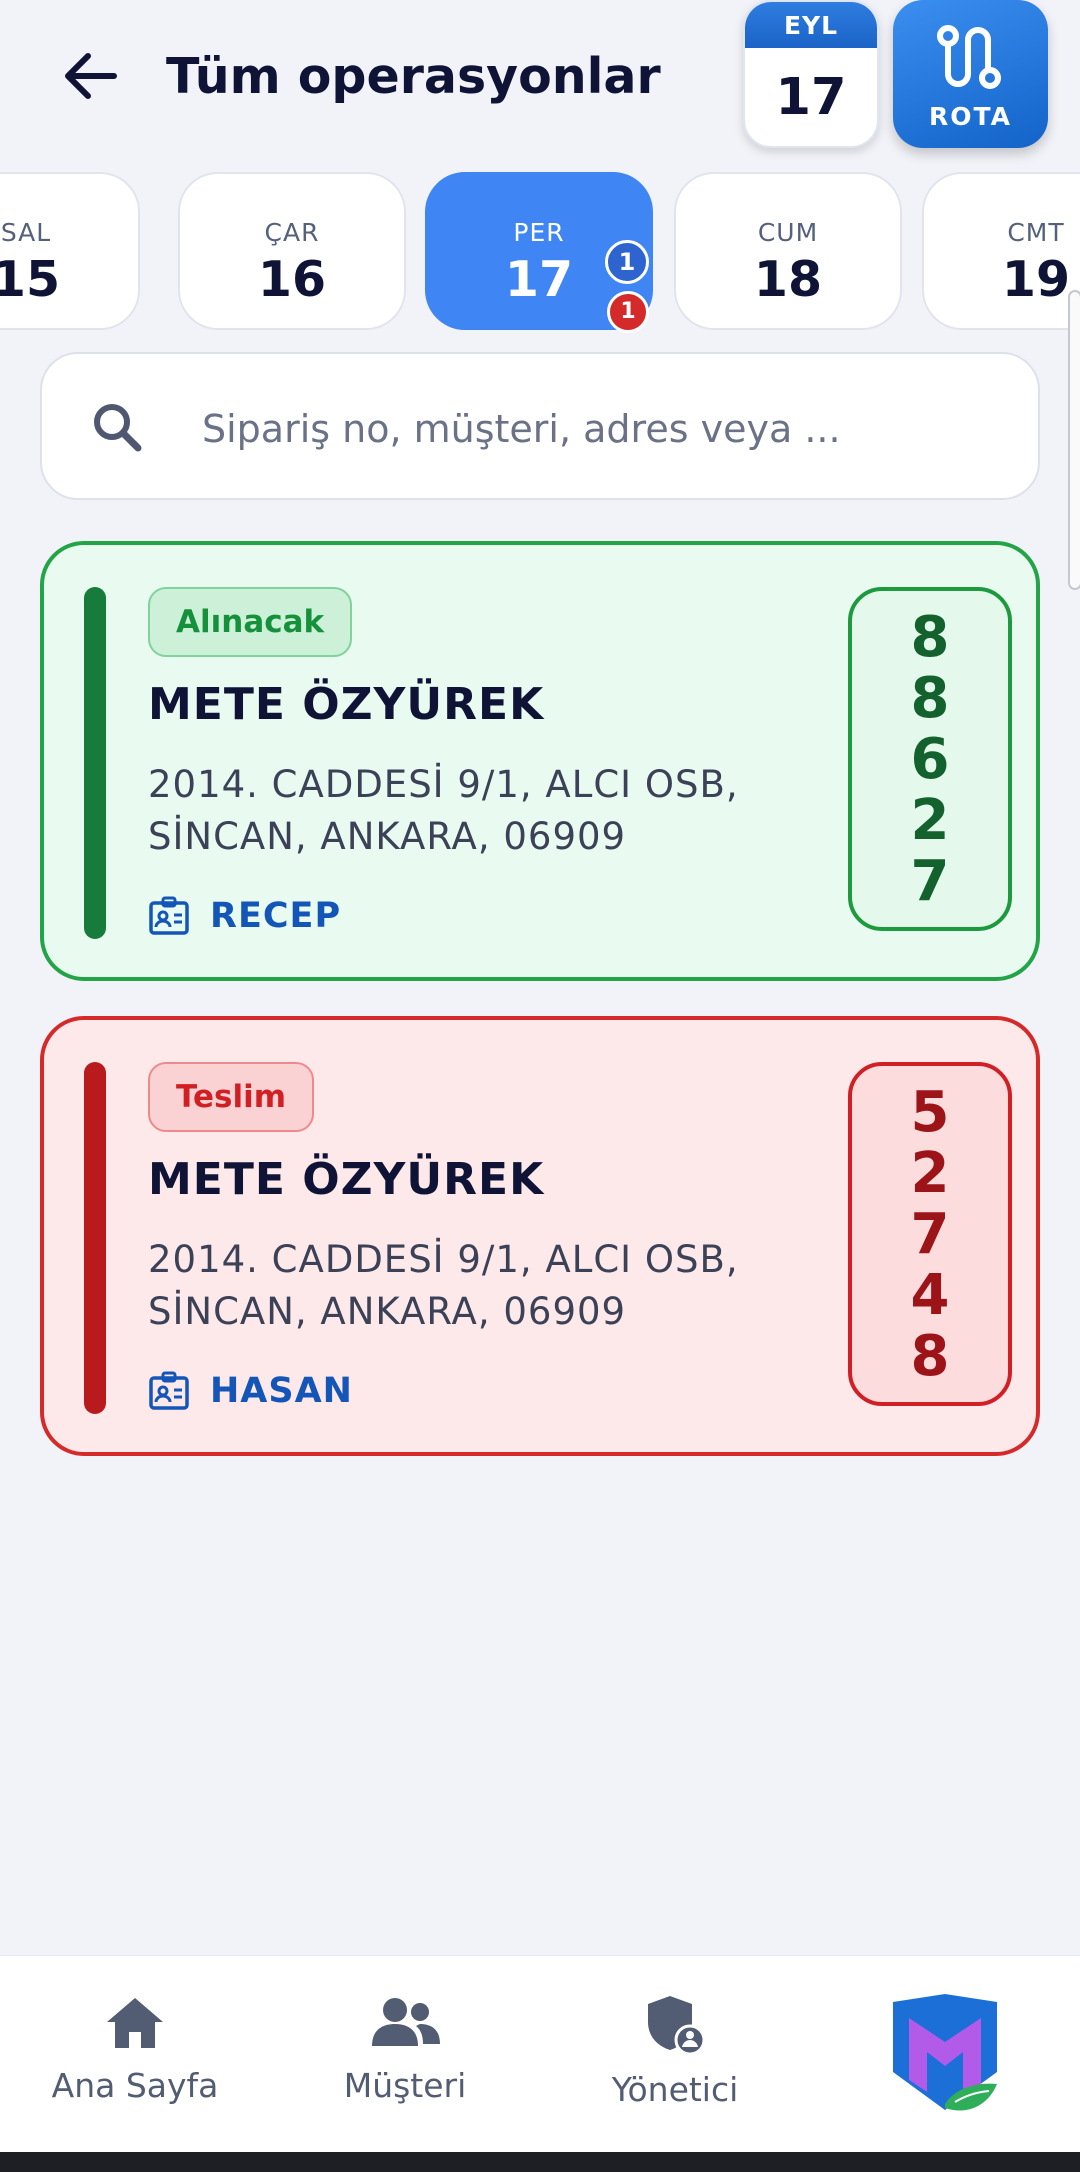 This screenshot has height=2172, width=1080. What do you see at coordinates (945, 2059) in the screenshot?
I see `app-logo-icon` at bounding box center [945, 2059].